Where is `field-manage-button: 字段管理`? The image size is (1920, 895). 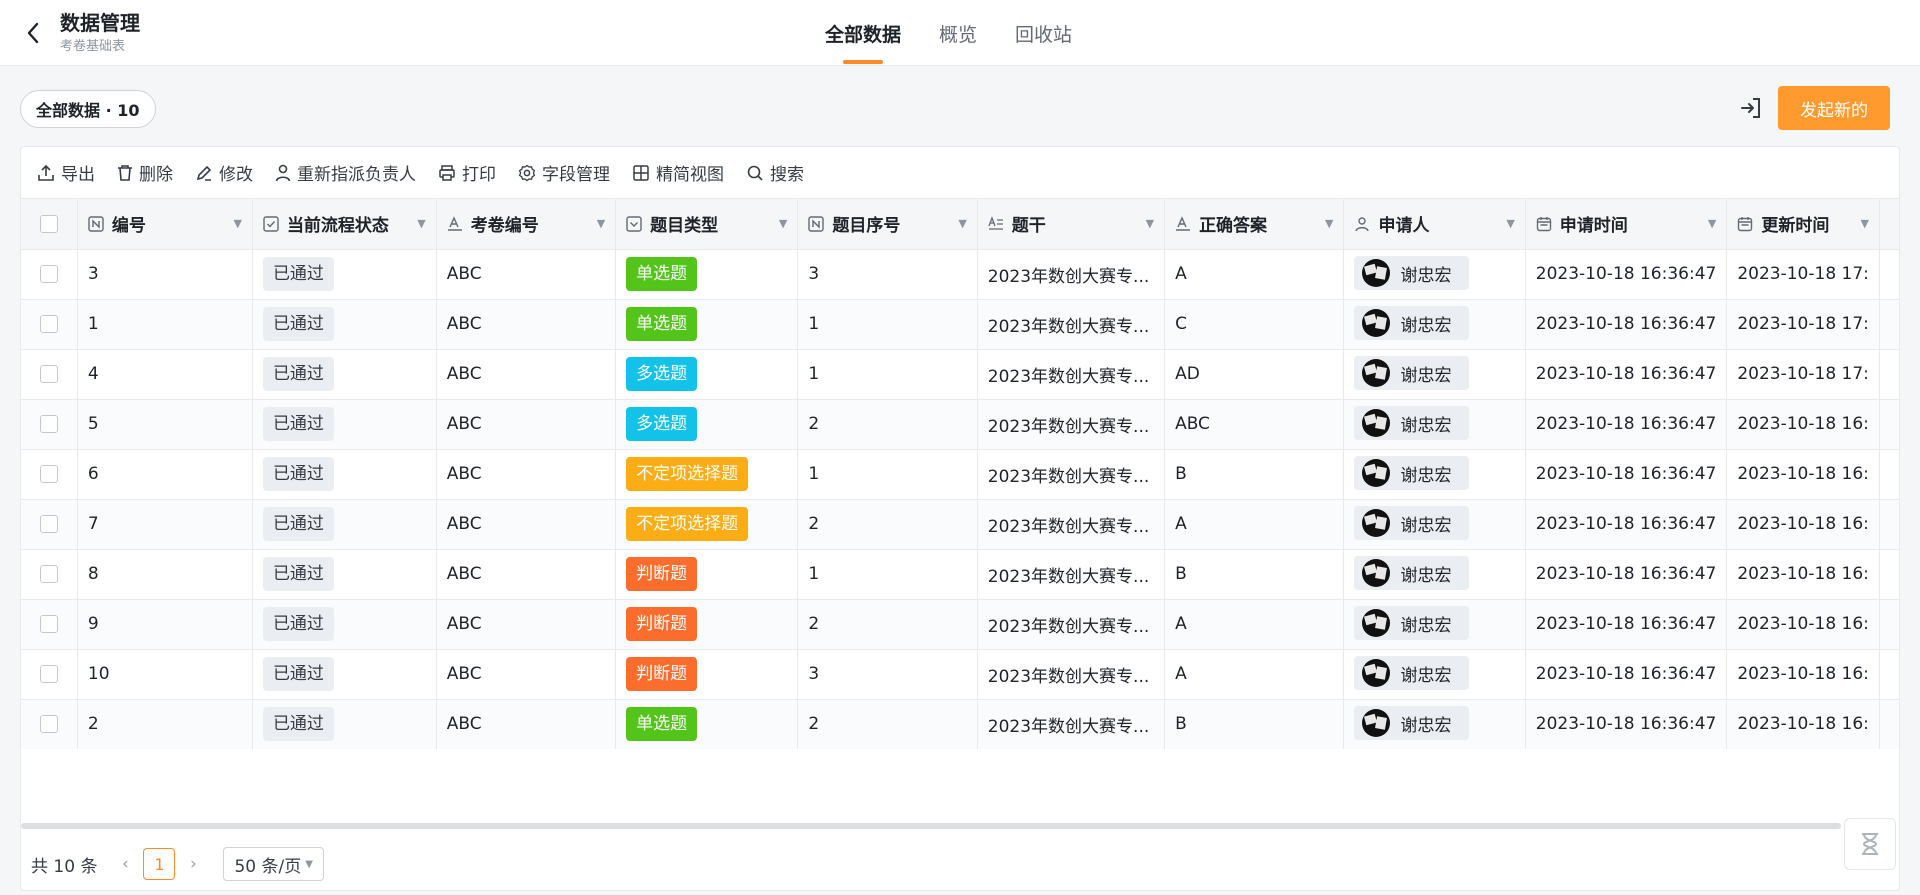
field-manage-button: 字段管理 is located at coordinates (564, 172).